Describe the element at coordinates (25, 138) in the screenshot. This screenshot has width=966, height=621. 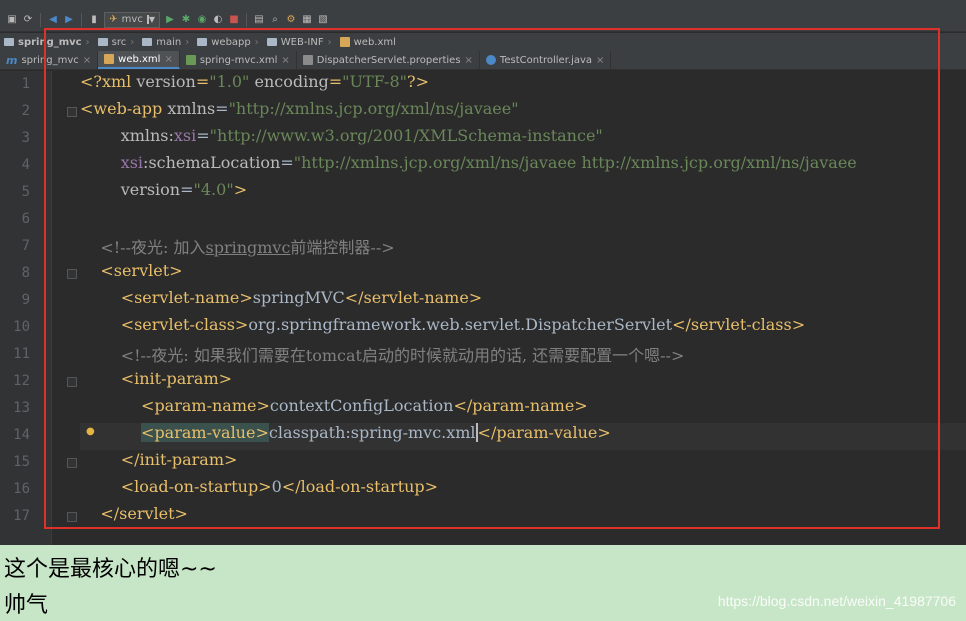
I see `line-number: 3` at that location.